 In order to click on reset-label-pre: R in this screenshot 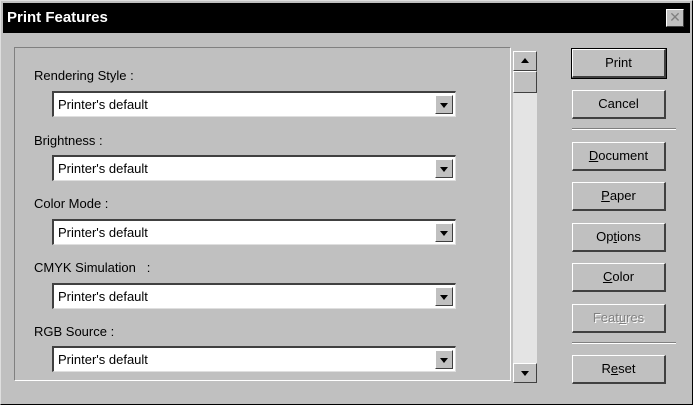, I will do `click(606, 368)`.